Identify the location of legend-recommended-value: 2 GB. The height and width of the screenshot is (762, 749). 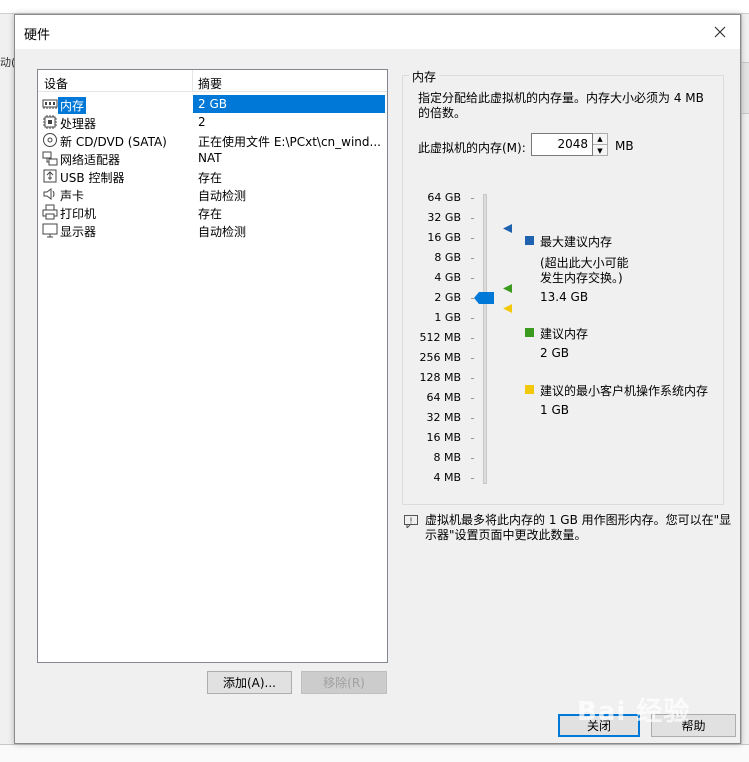
(554, 353).